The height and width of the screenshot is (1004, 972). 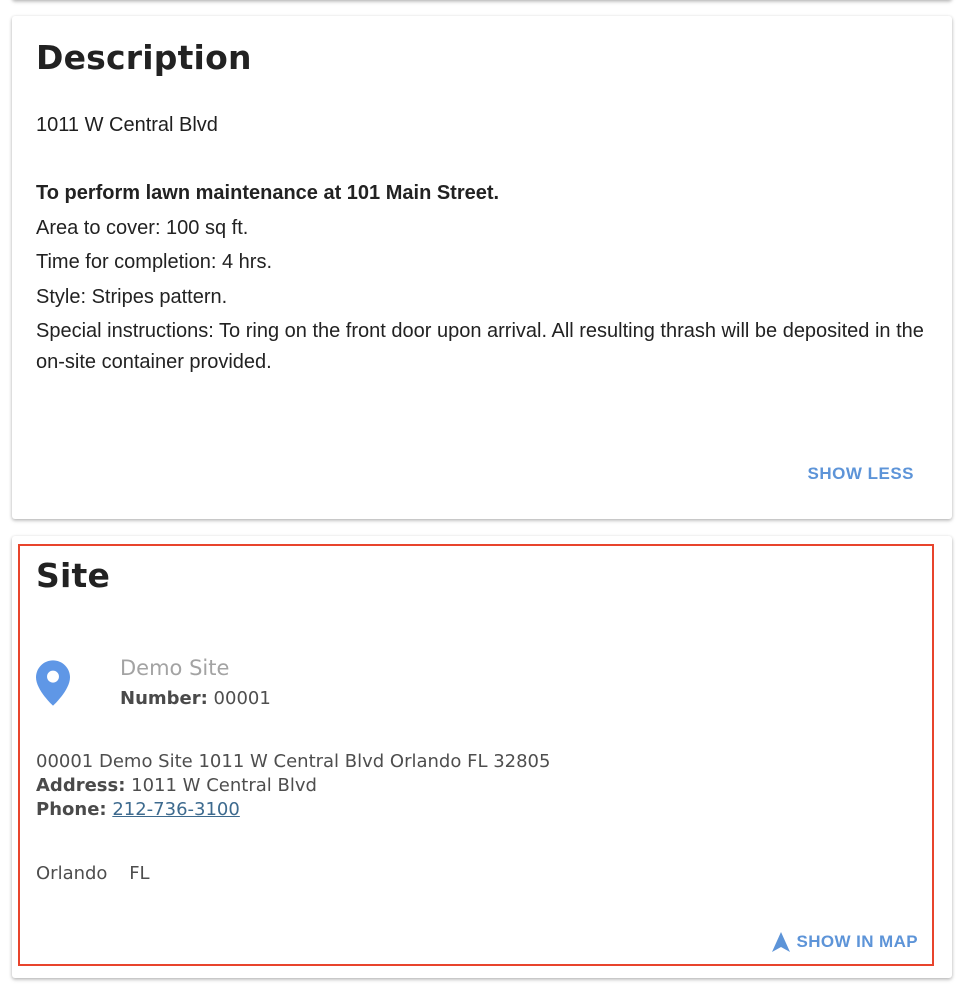 I want to click on site-number-value: 00001, so click(x=242, y=698).